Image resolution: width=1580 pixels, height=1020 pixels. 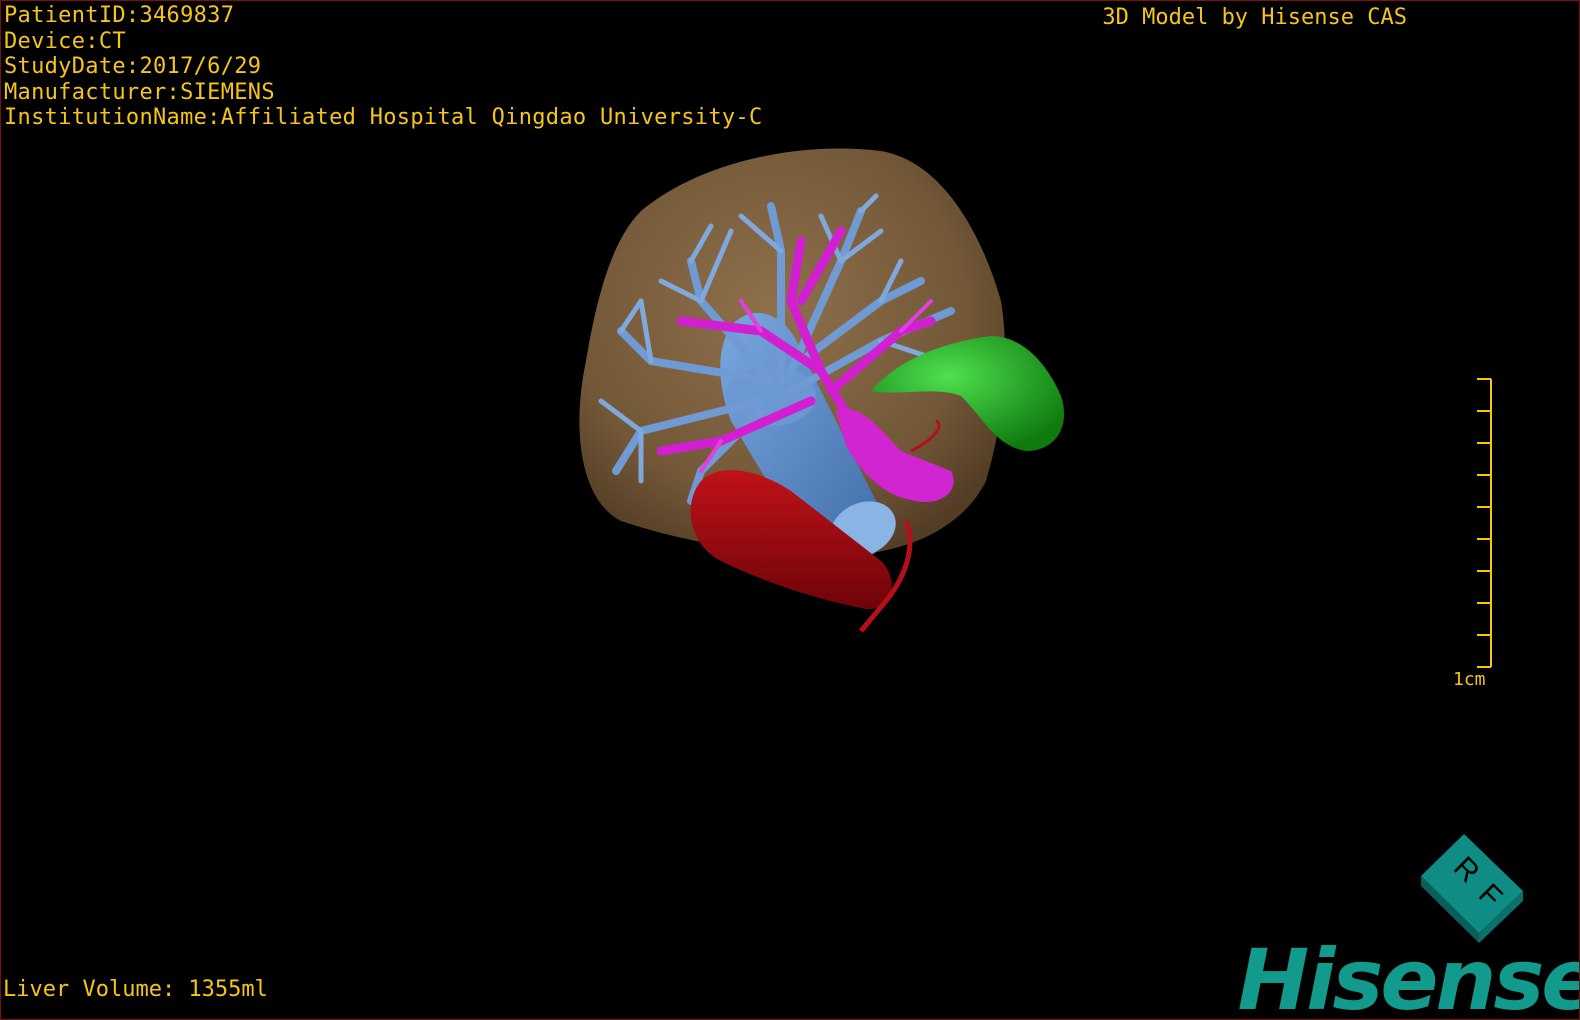 I want to click on hisense-logo: Hisense, so click(x=1408, y=975).